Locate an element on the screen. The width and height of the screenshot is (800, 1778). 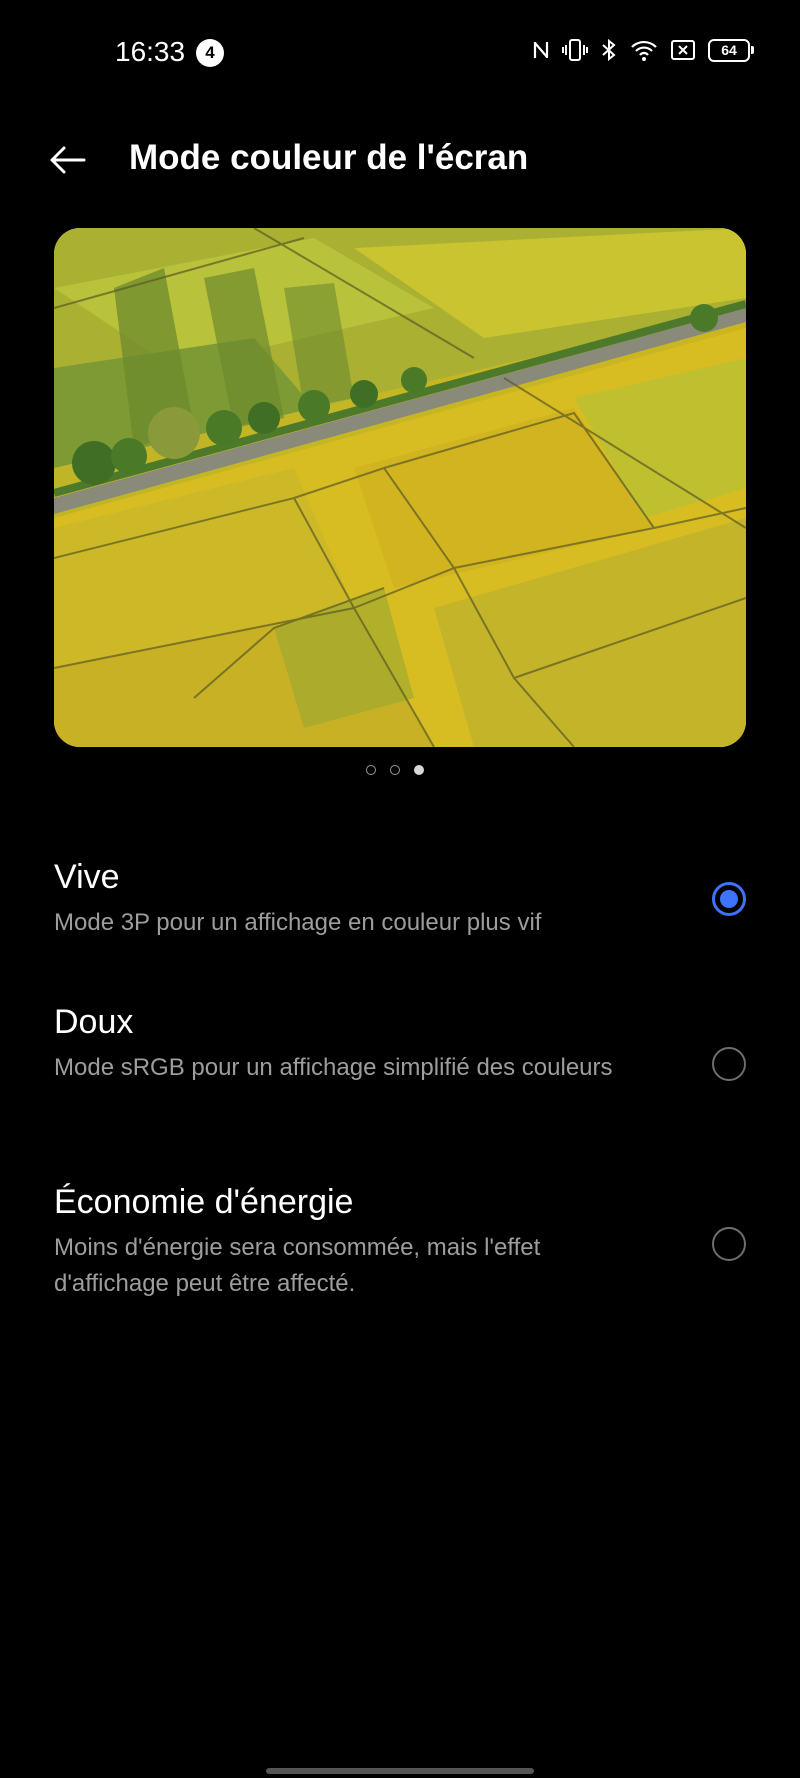
back-arrow-icon is located at coordinates (70, 166).